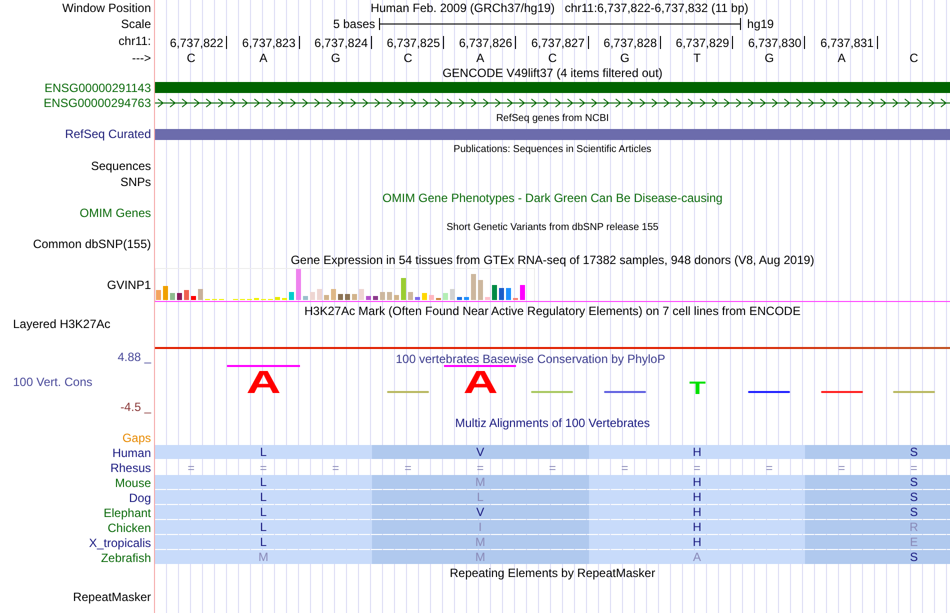 The image size is (950, 613). Describe the element at coordinates (656, 8) in the screenshot. I see `region-text: chr11:6,737,822-6,737,832 (11 bp)` at that location.